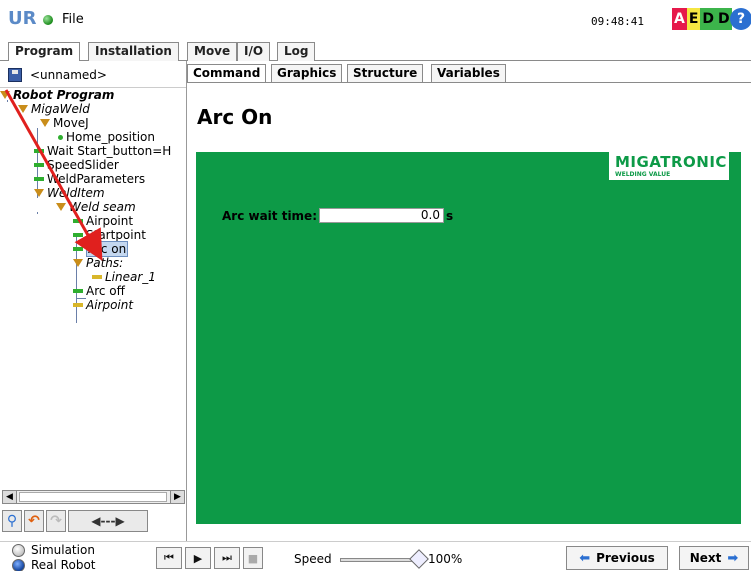 This screenshot has height=571, width=751. I want to click on ur-logo-icon: UR, so click(22, 18).